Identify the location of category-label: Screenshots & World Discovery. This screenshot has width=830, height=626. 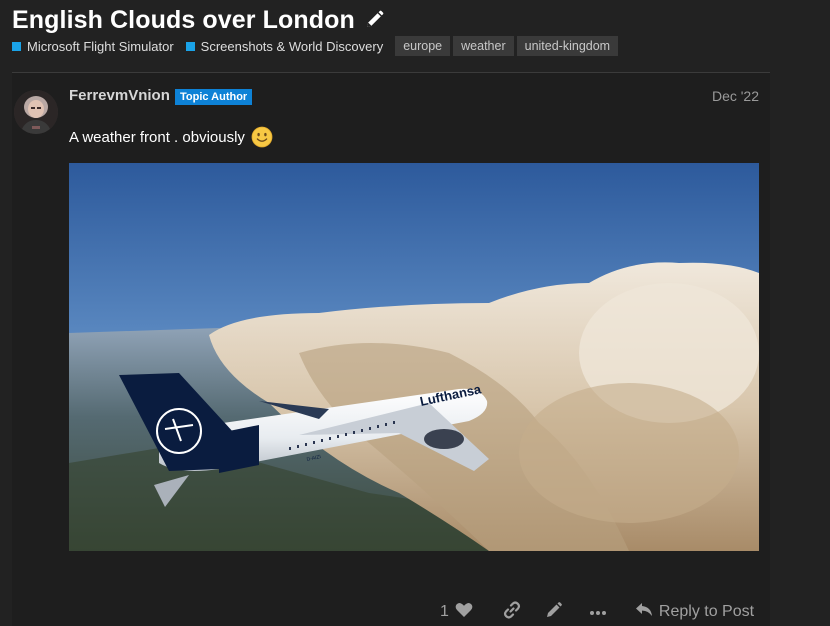
(292, 46).